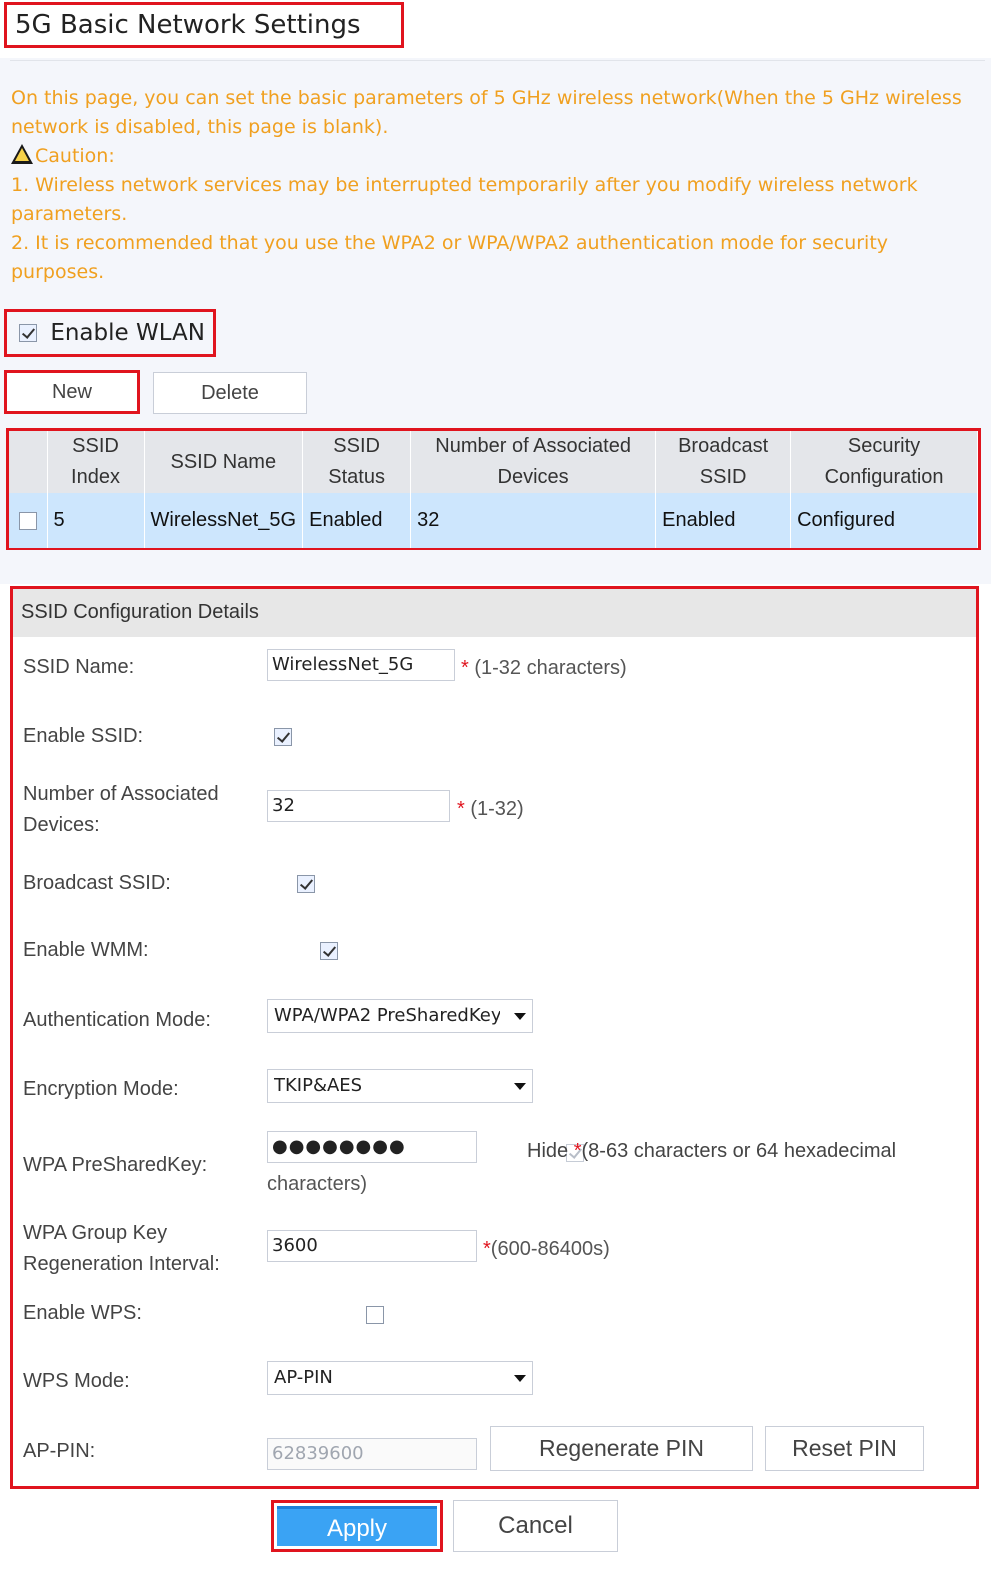  Describe the element at coordinates (375, 1314) in the screenshot. I see `enable-wps-checkbox` at that location.